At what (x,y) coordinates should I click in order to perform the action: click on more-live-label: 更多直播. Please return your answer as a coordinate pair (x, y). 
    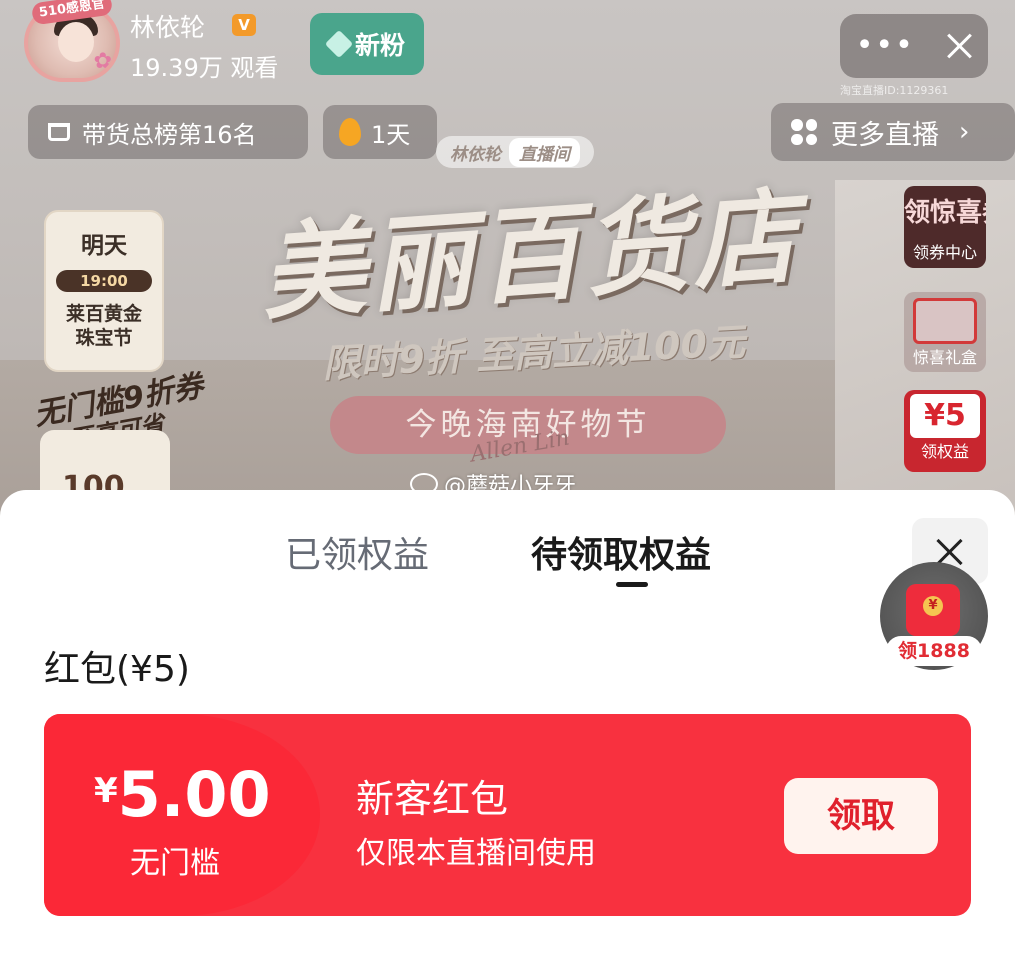
    Looking at the image, I should click on (885, 135).